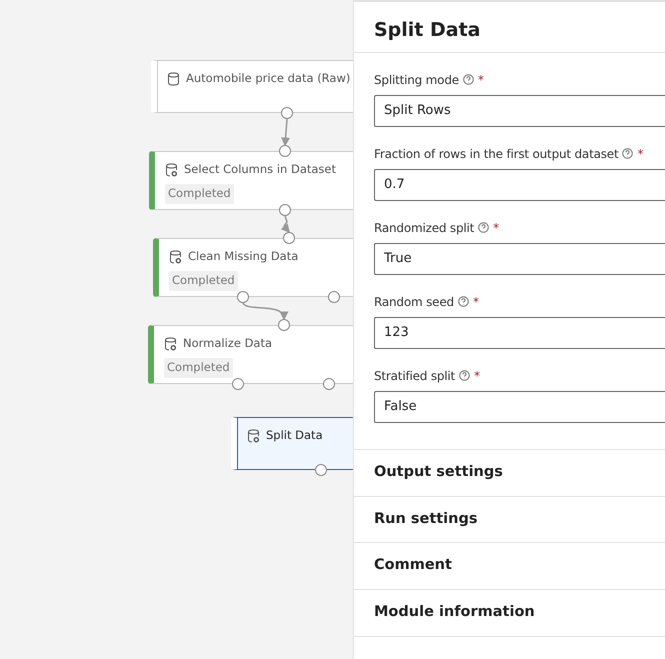 The height and width of the screenshot is (659, 665). Describe the element at coordinates (519, 258) in the screenshot. I see `input-field: True` at that location.